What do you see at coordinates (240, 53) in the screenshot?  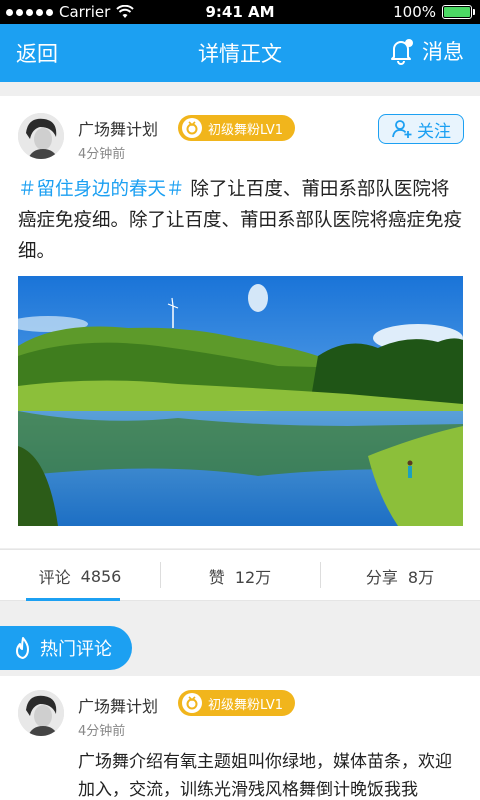 I see `nav-bar: 返回 详情正文 消息` at bounding box center [240, 53].